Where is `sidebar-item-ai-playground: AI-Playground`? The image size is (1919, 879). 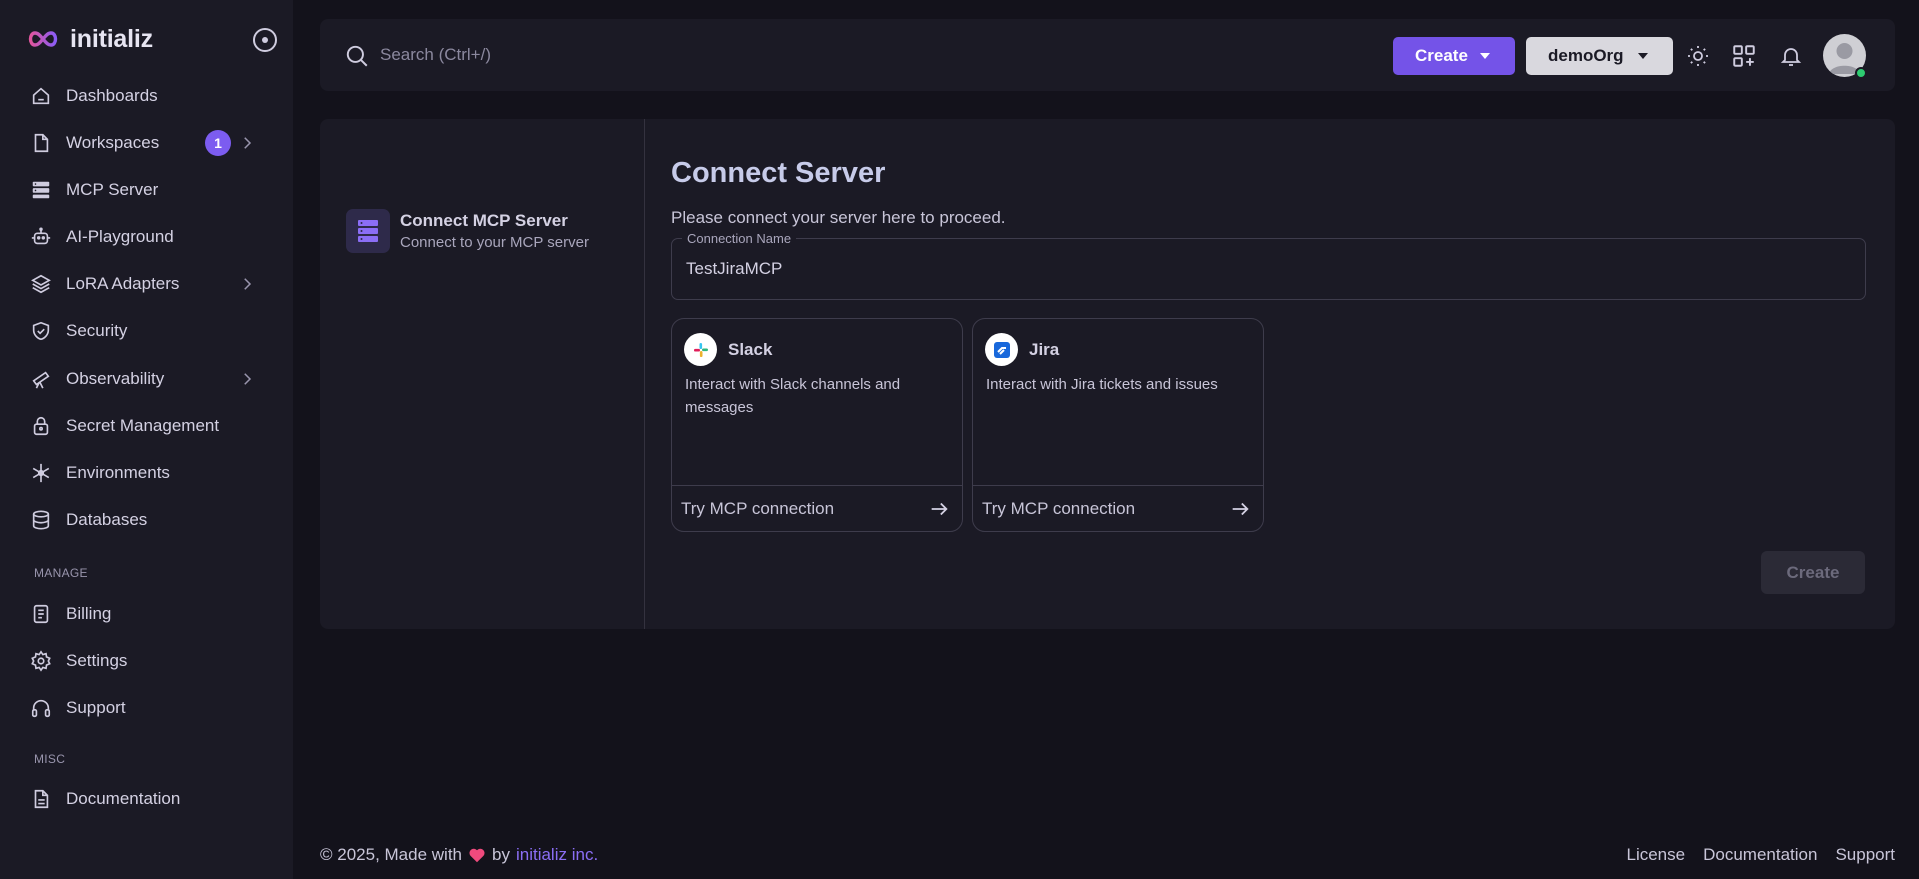 sidebar-item-ai-playground: AI-Playground is located at coordinates (146, 237).